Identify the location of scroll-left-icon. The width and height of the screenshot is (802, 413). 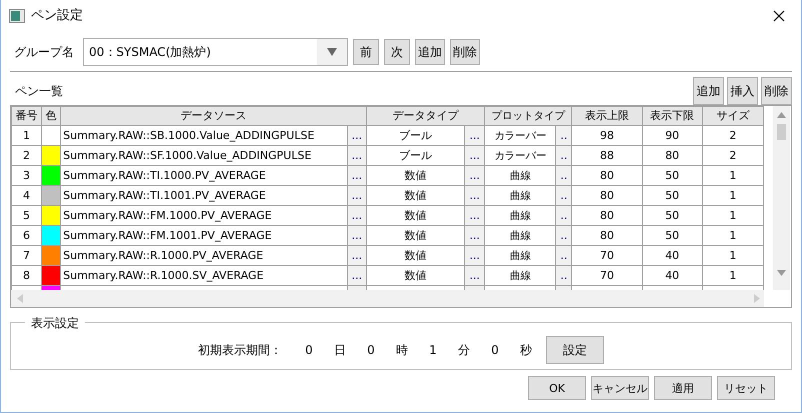
(20, 298).